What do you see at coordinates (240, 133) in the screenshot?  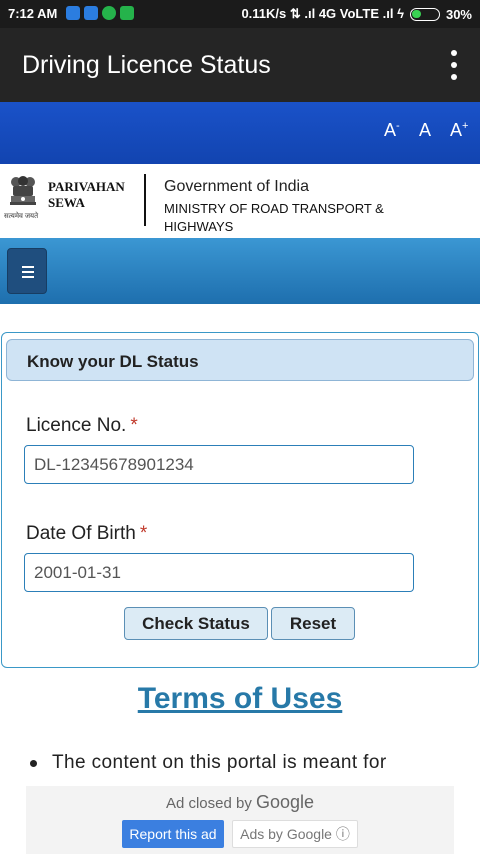 I see `font-size-bar: A- A A+` at bounding box center [240, 133].